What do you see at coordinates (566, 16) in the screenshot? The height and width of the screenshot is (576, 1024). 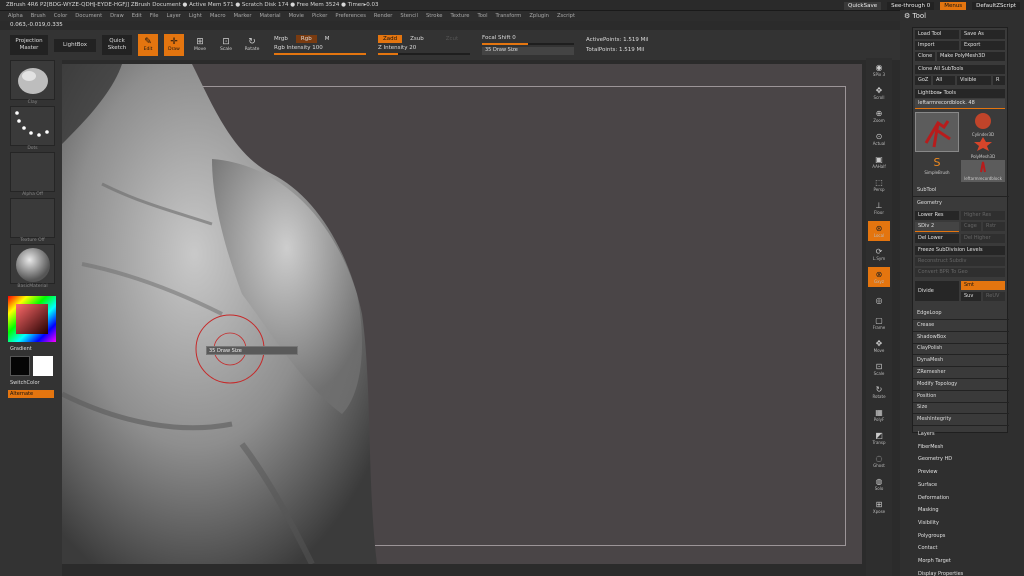 I see `menu-zscript: Zscript` at bounding box center [566, 16].